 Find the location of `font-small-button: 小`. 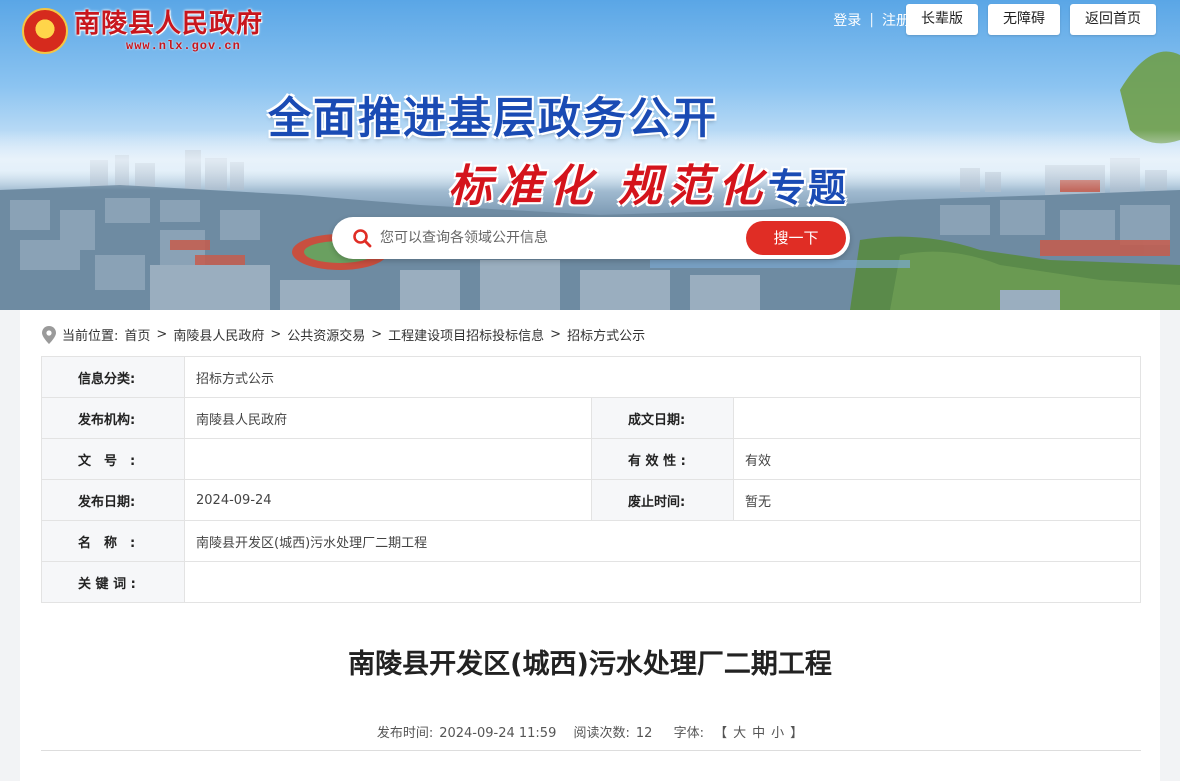

font-small-button: 小 is located at coordinates (777, 733).